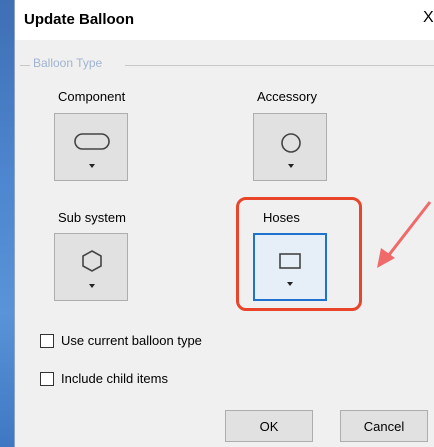  I want to click on title-bar: Update Balloon X, so click(224, 20).